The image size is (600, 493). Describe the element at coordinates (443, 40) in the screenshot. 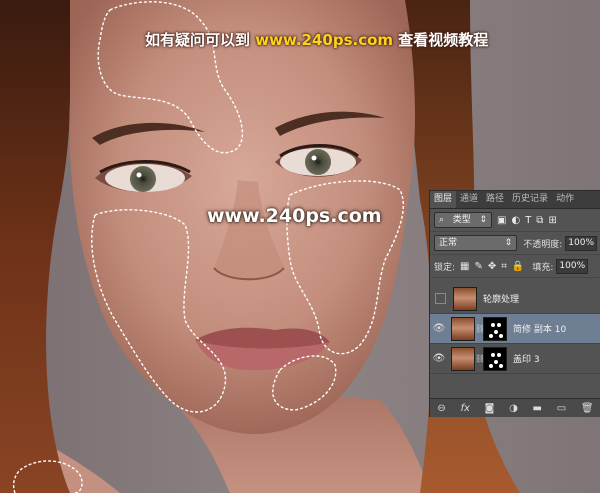

I see `caption-suffix: 查看视频教程` at that location.